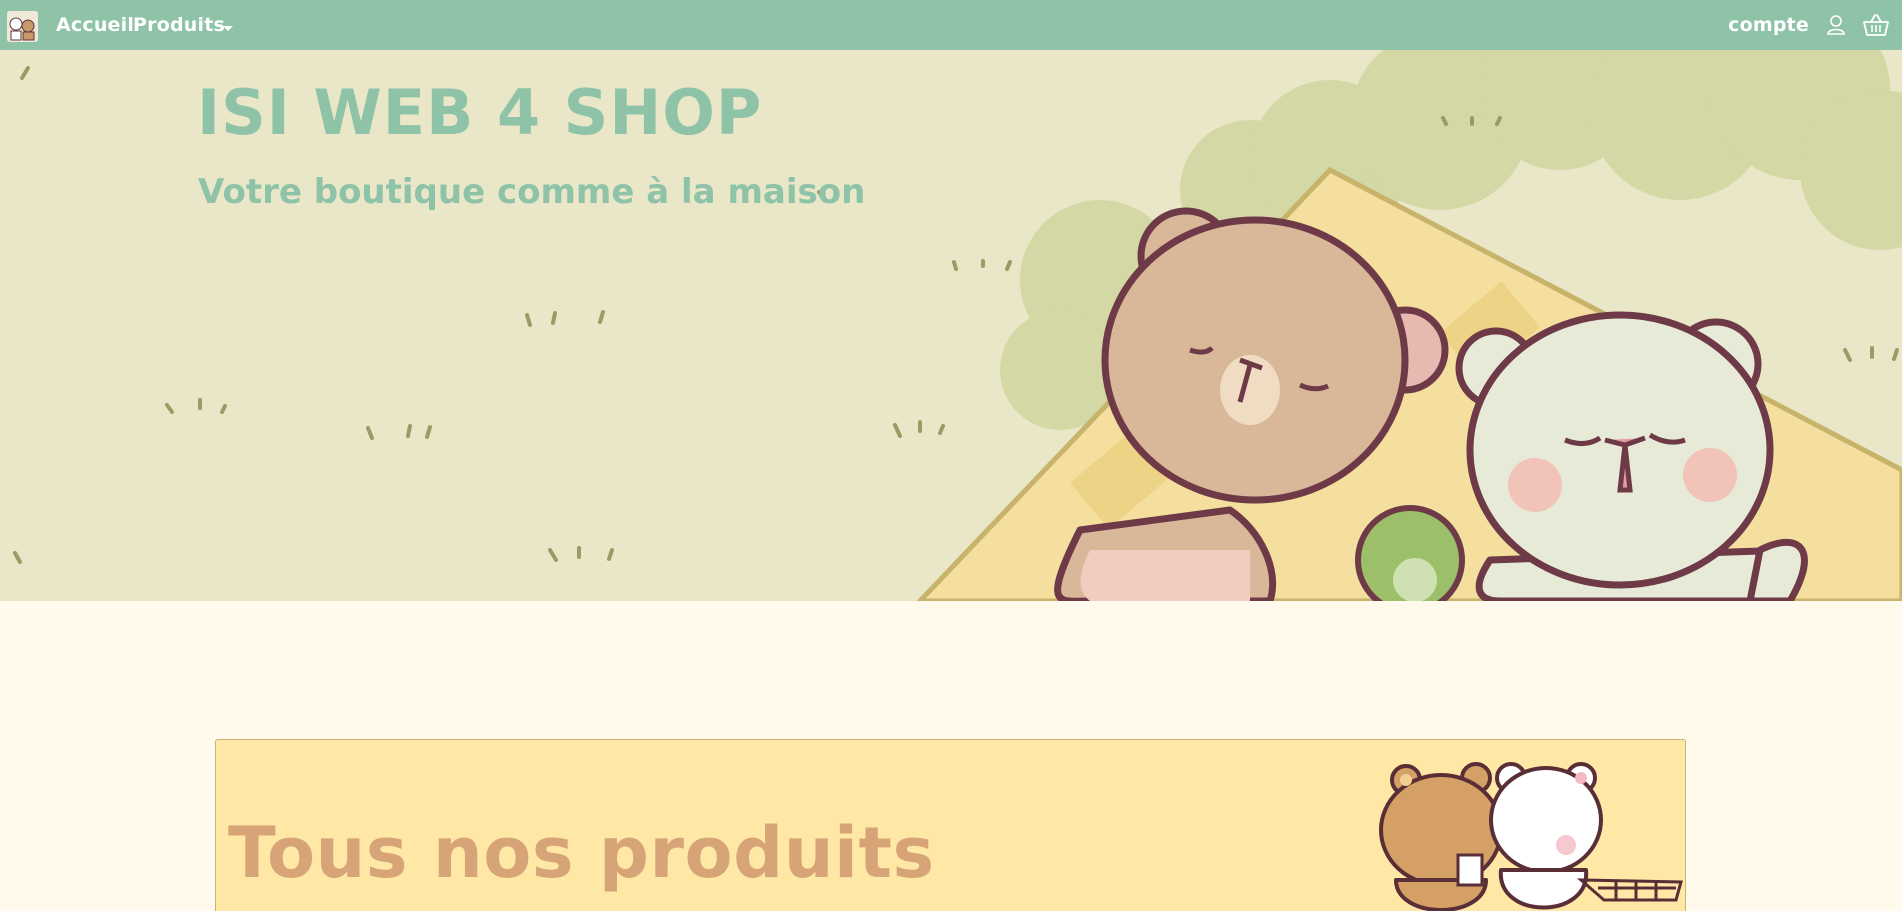 The height and width of the screenshot is (911, 1902). I want to click on bears-logo-icon, so click(22, 26).